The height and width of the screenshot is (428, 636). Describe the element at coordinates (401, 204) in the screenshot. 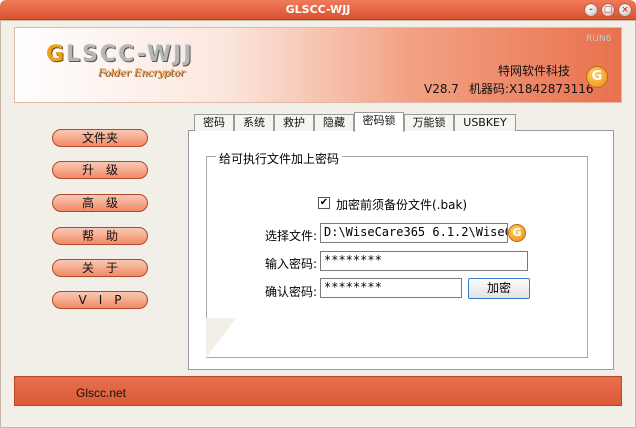

I see `backup-checkbox-label: 加密前须备份文件(.bak)` at that location.